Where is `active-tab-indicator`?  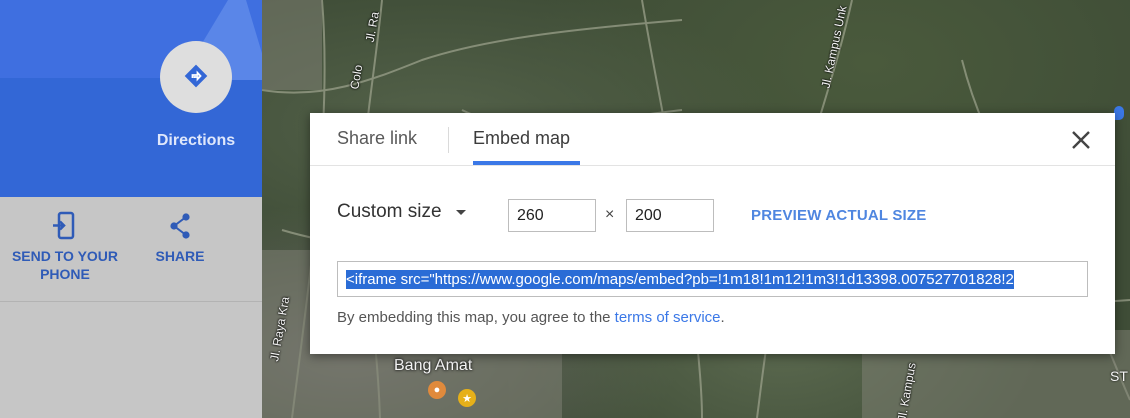
active-tab-indicator is located at coordinates (526, 163).